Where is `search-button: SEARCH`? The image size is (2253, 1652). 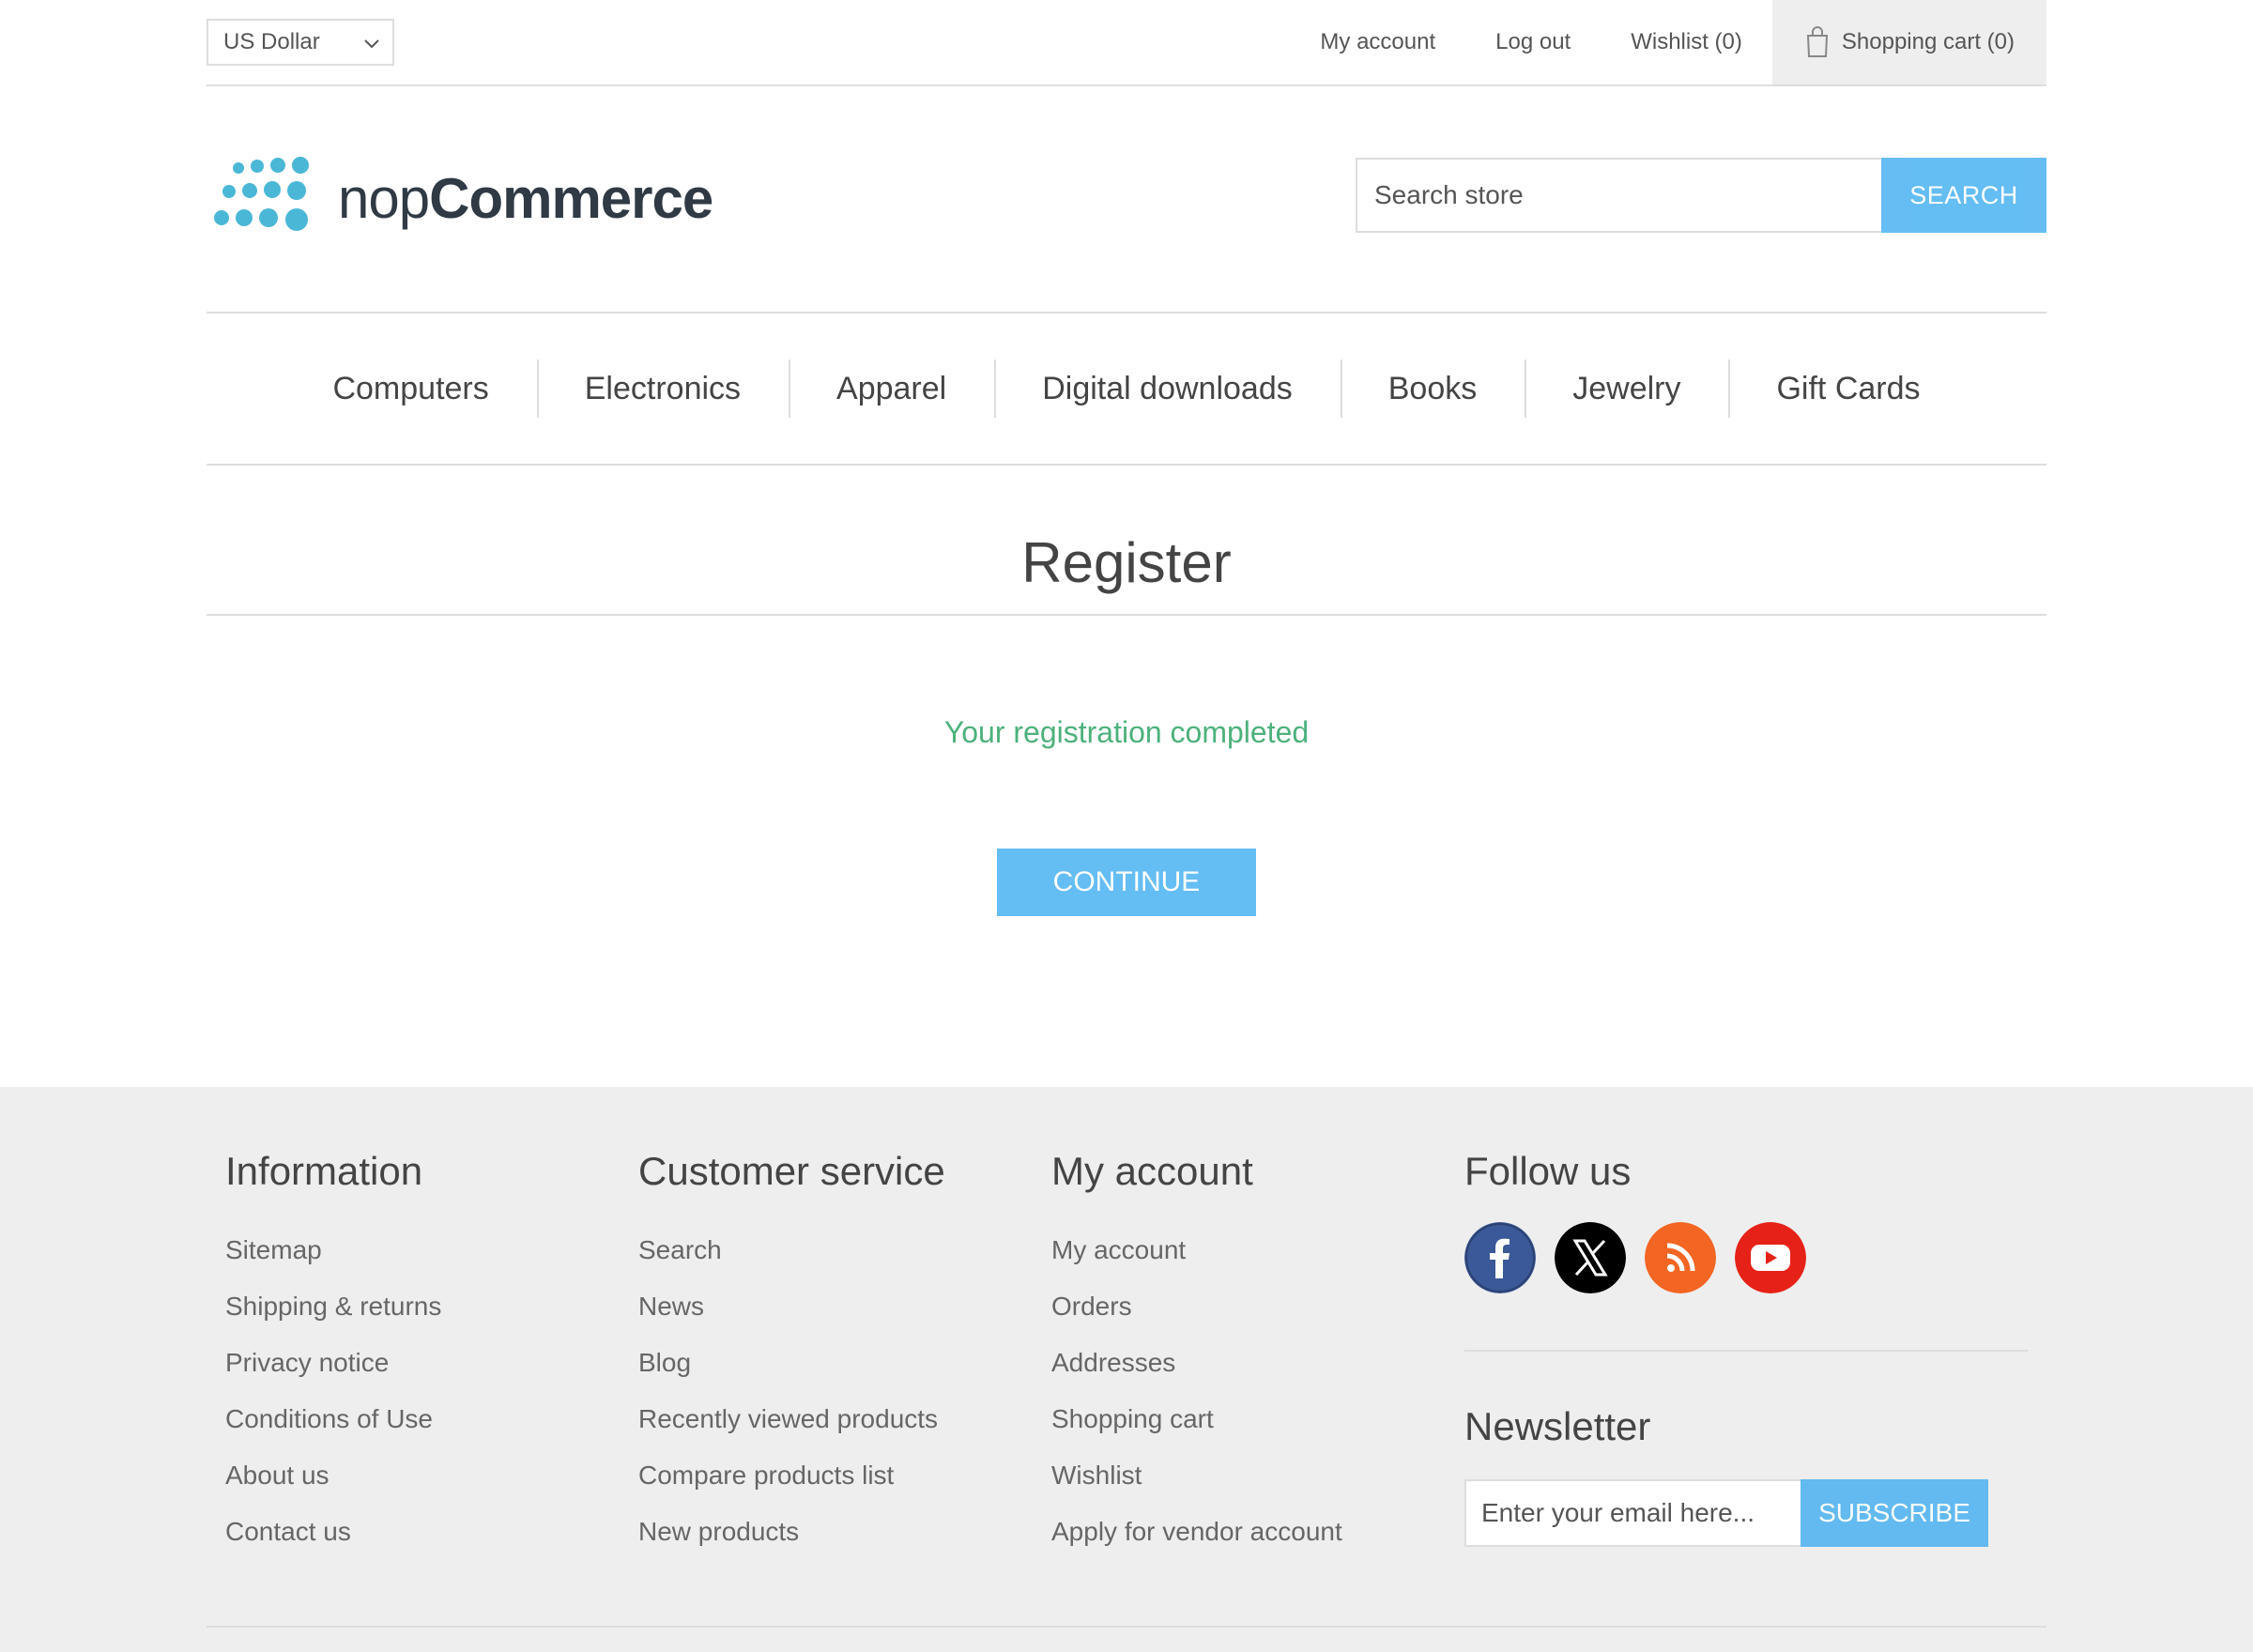
search-button: SEARCH is located at coordinates (1963, 195).